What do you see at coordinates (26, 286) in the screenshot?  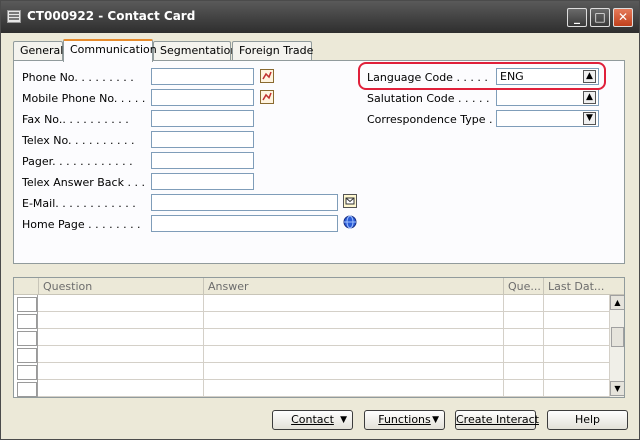 I see `grid-corner-header` at bounding box center [26, 286].